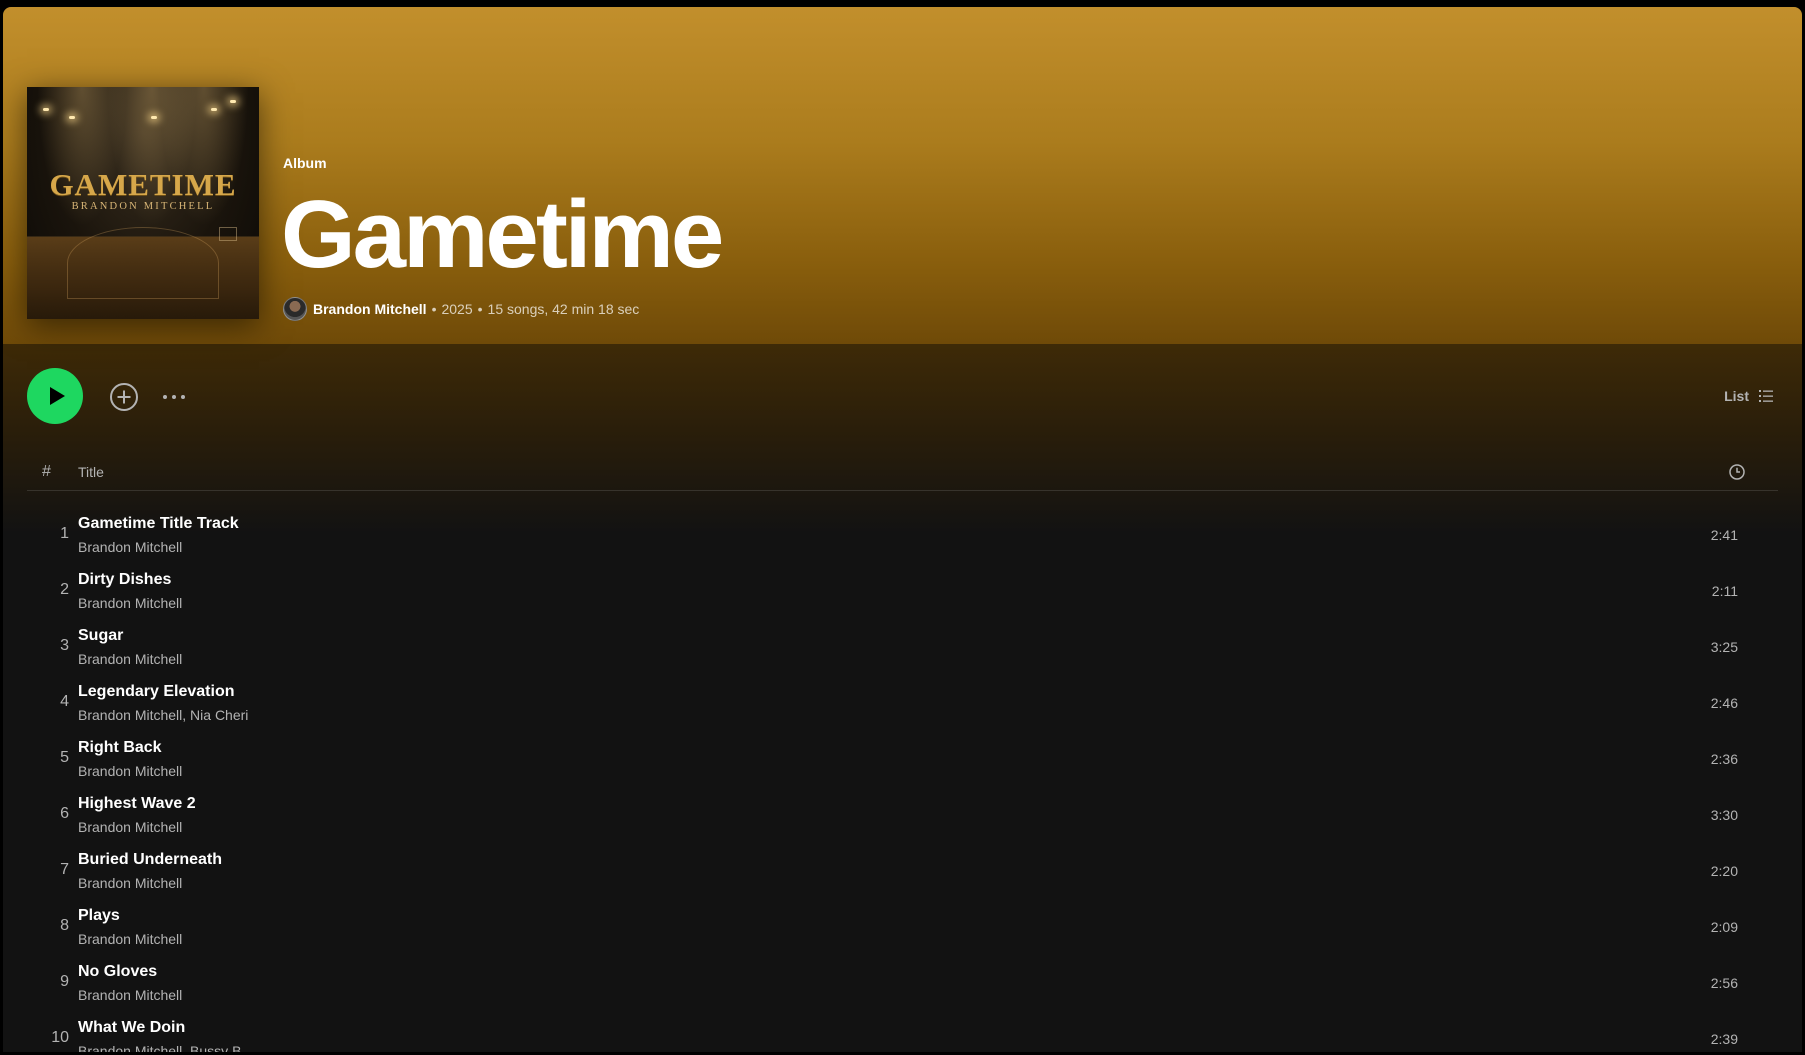 The width and height of the screenshot is (1805, 1055). Describe the element at coordinates (902, 815) in the screenshot. I see `track-row: 6 Highest Wave 2 Brandon Mitchell 3:30` at that location.